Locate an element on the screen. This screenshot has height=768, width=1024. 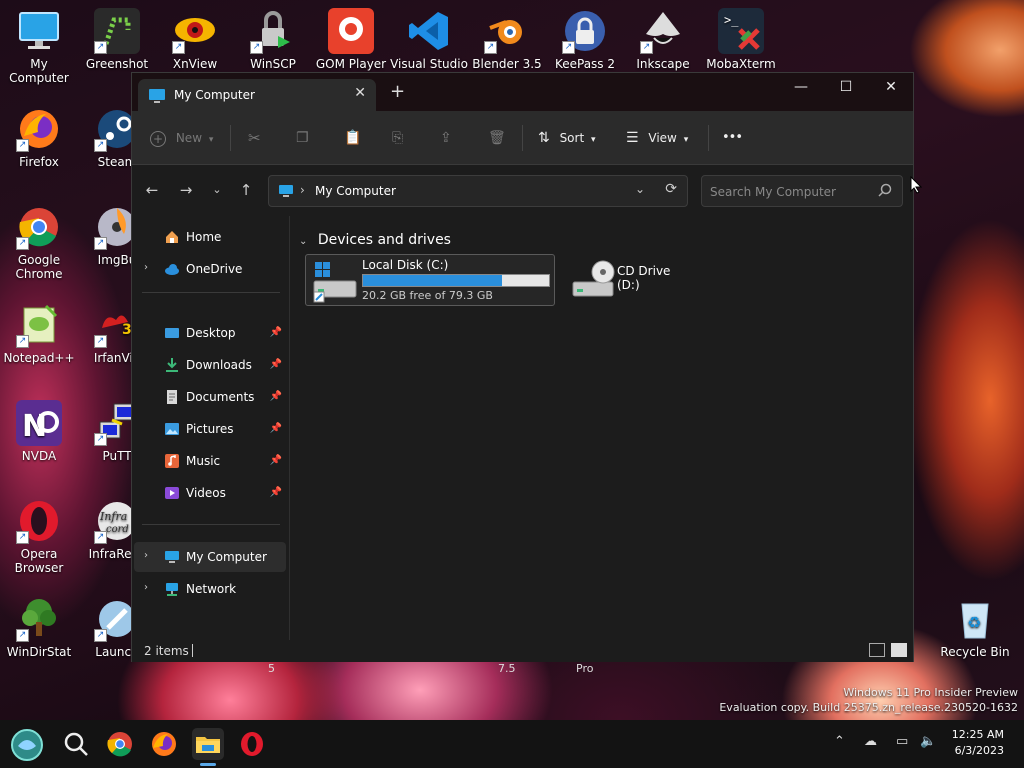
desktop-icon-google-chrome: ↗ Google Chrome is located at coordinates (39, 242).